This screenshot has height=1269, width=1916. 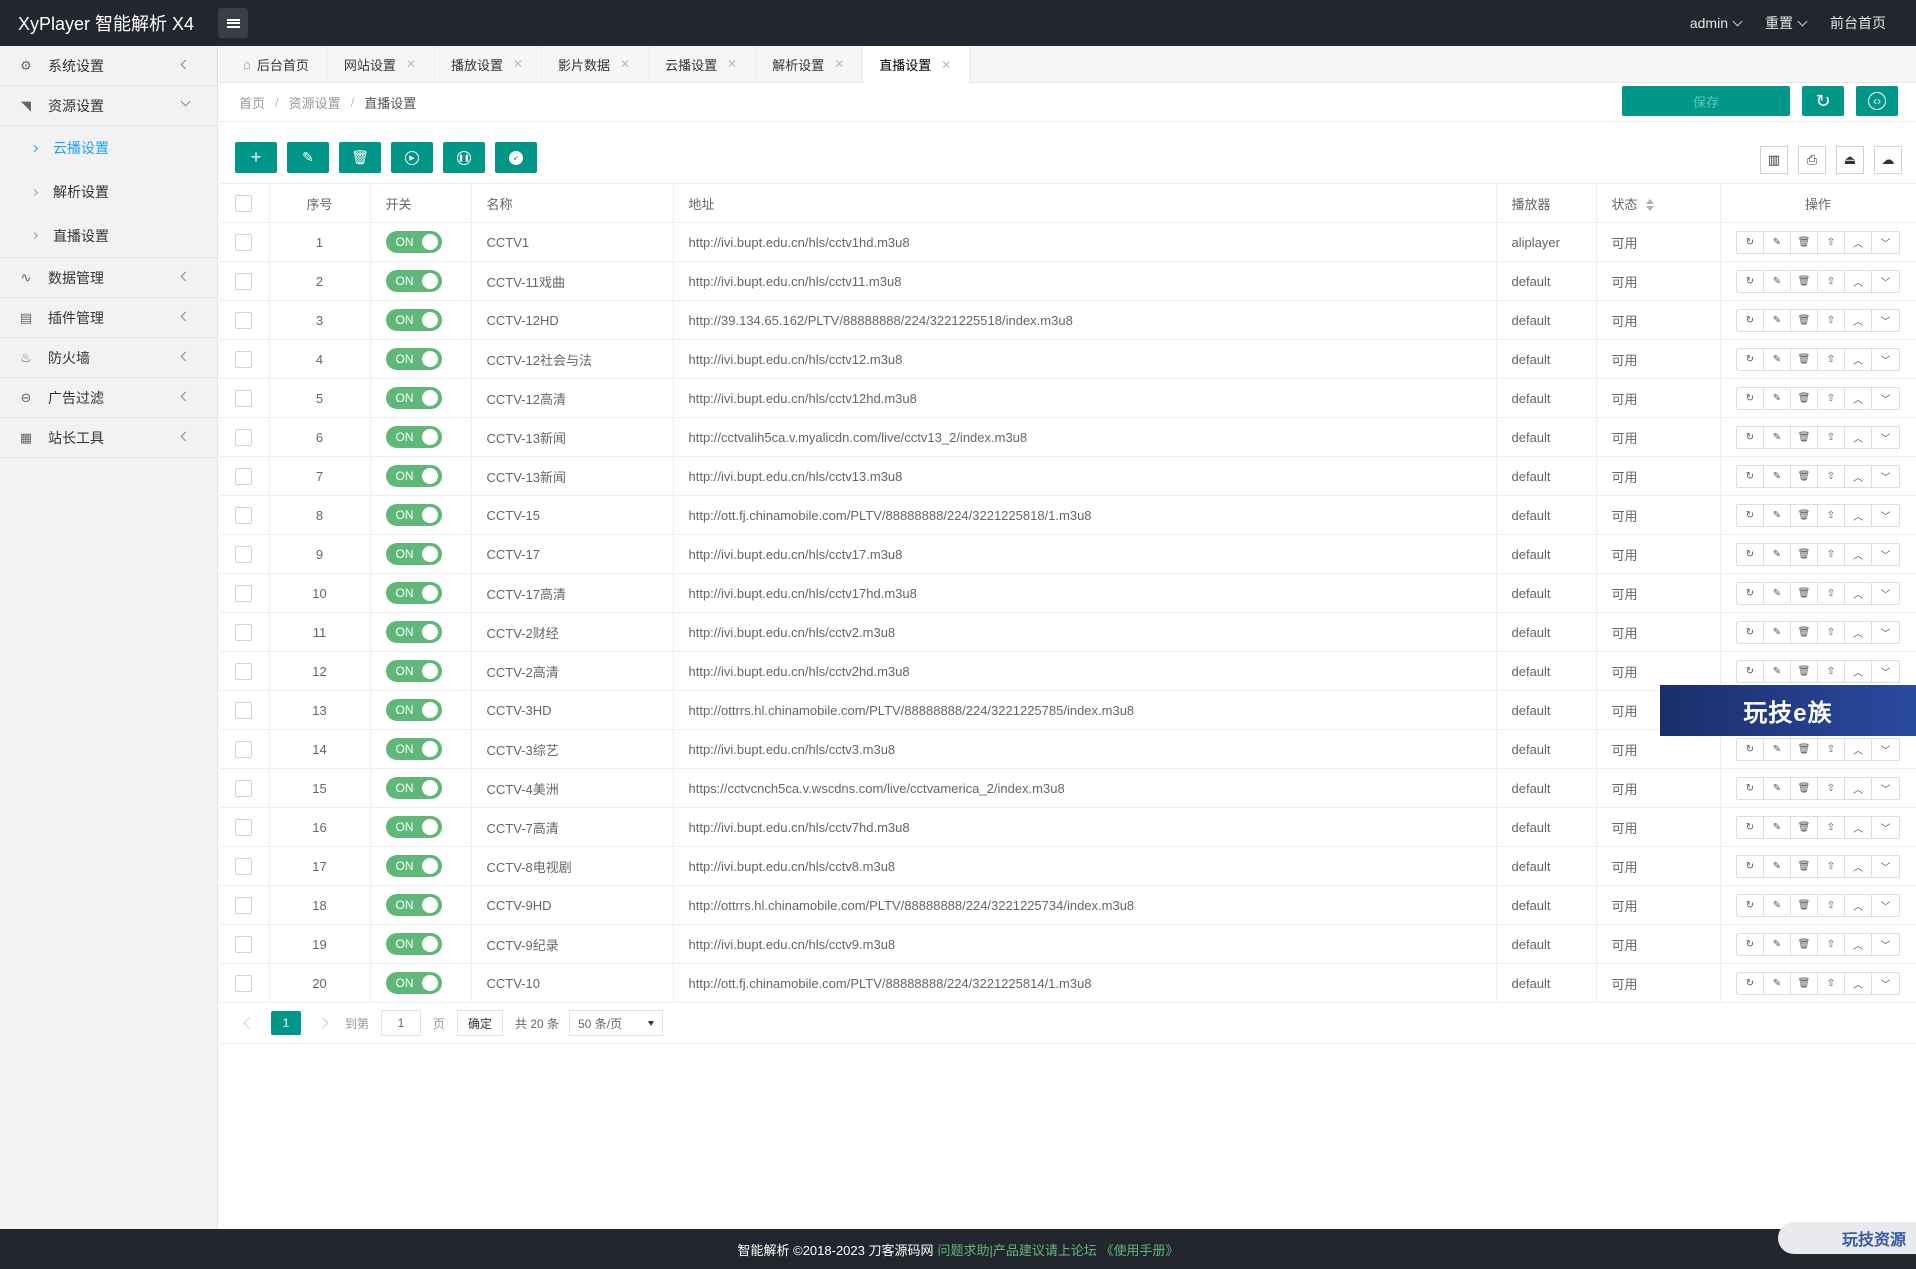 I want to click on sidebar-item-resource: ◥ 资源设置, so click(x=108, y=106).